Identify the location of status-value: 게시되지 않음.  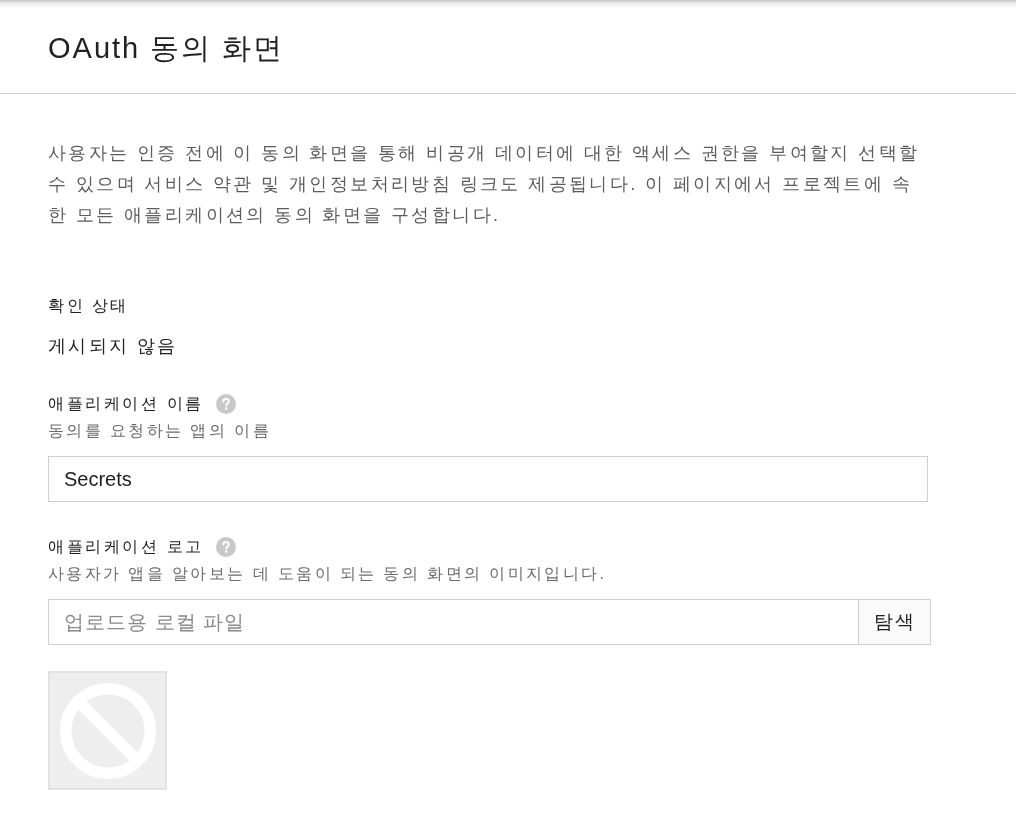
(113, 346).